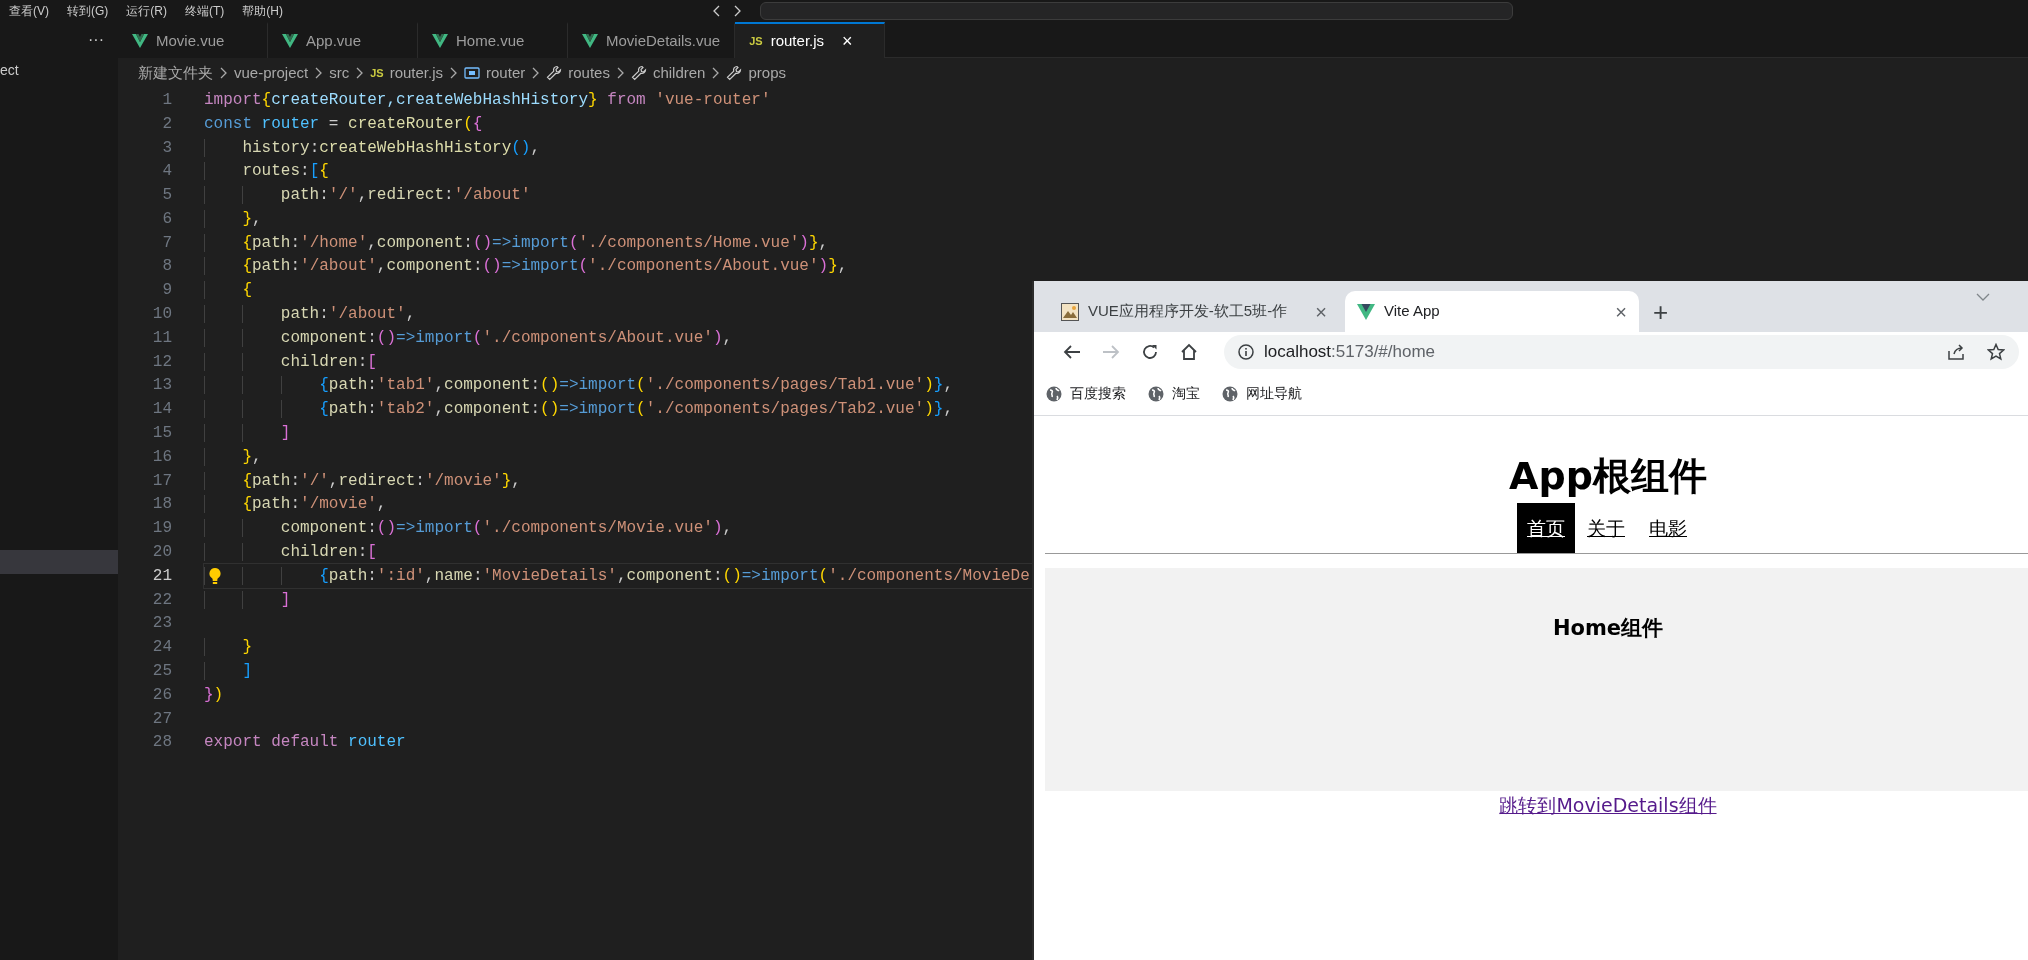  What do you see at coordinates (1546, 528) in the screenshot?
I see `nav-link: 首页` at bounding box center [1546, 528].